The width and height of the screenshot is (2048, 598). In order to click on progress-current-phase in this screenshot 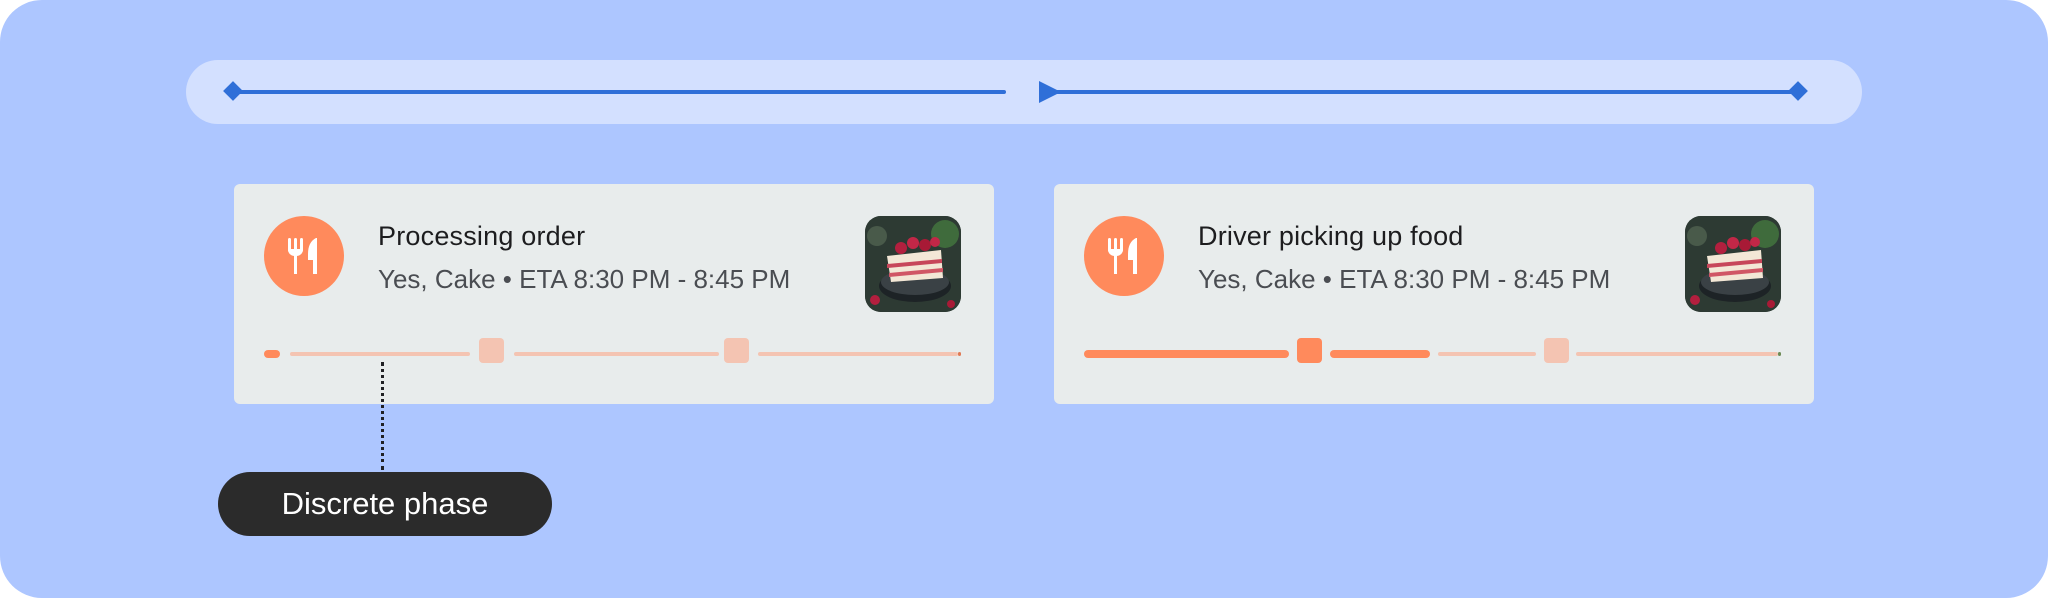, I will do `click(272, 354)`.